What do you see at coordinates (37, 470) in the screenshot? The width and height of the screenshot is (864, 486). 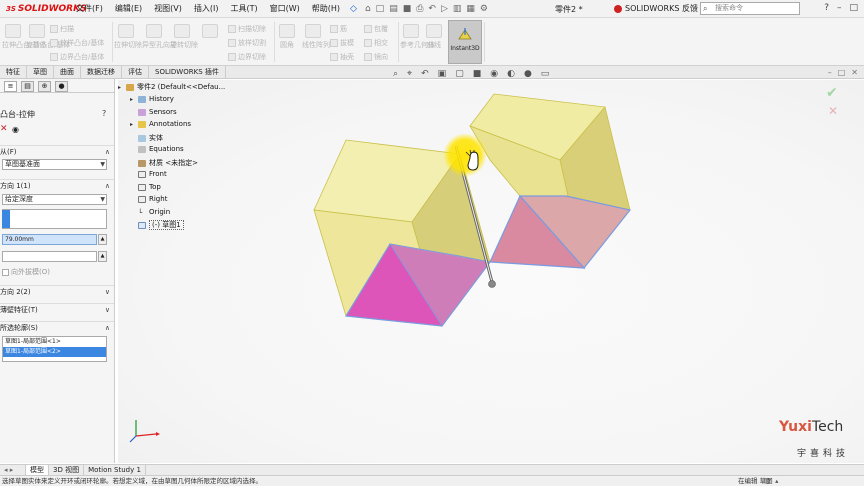 I see `tab-model: 模型` at bounding box center [37, 470].